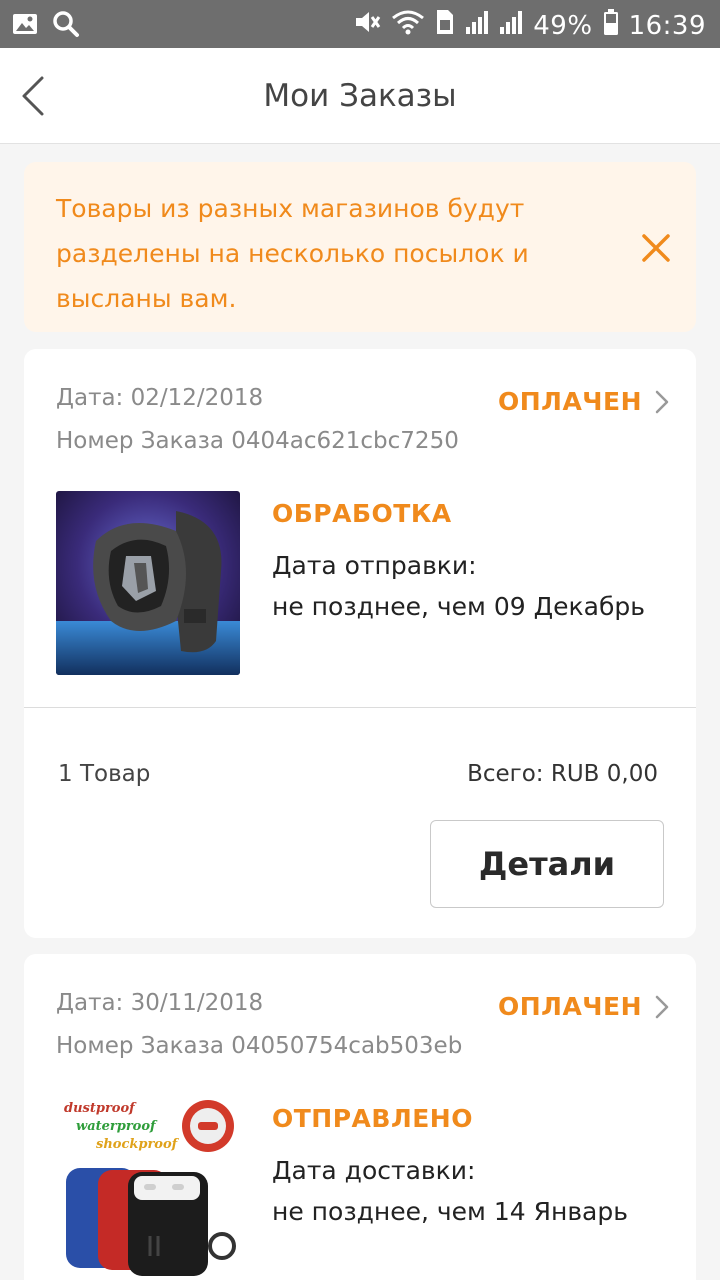 Image resolution: width=720 pixels, height=1280 pixels. I want to click on dustproof-text: dustproof, so click(100, 1108).